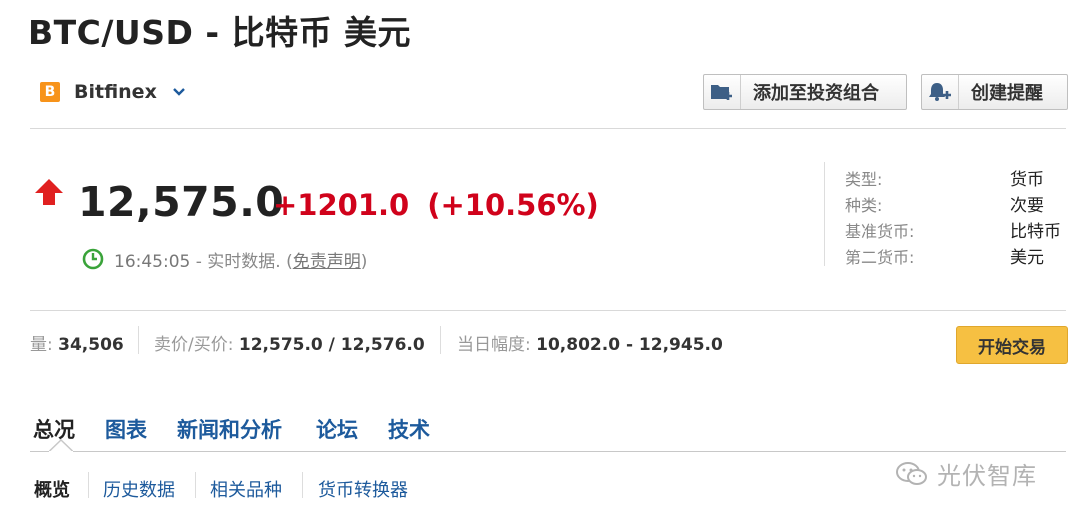 The image size is (1080, 520). Describe the element at coordinates (1027, 206) in the screenshot. I see `info-value-category: 次要` at that location.